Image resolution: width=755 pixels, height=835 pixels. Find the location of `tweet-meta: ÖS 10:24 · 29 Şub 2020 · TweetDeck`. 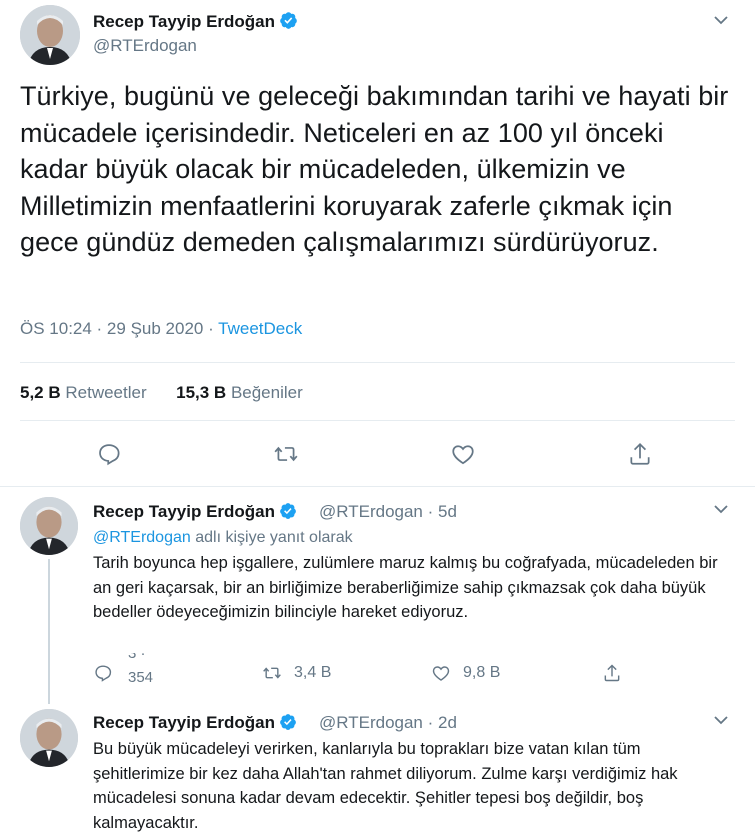

tweet-meta: ÖS 10:24 · 29 Şub 2020 · TweetDeck is located at coordinates (161, 329).